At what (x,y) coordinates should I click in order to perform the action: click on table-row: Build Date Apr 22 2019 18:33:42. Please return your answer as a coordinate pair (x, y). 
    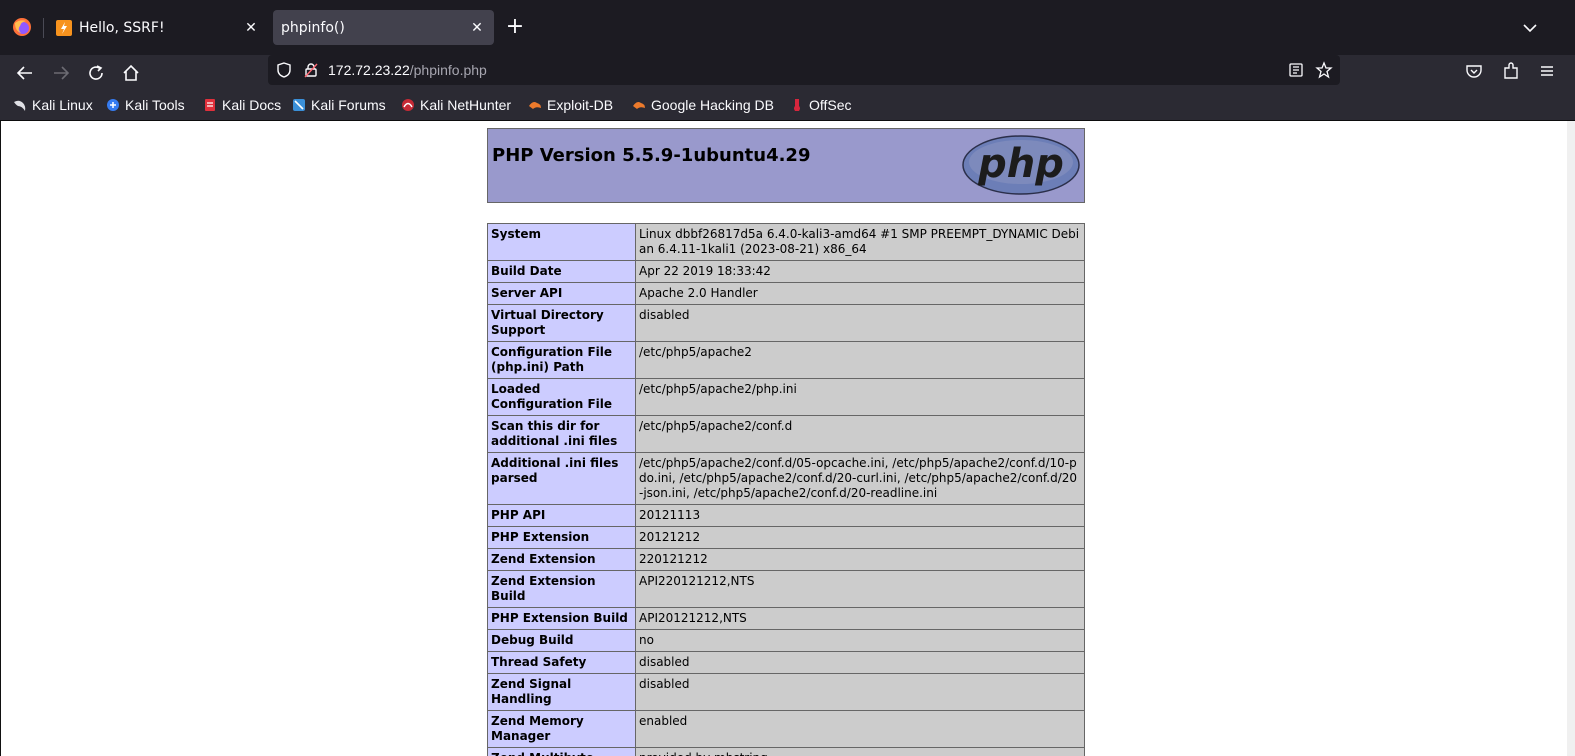
    Looking at the image, I should click on (786, 271).